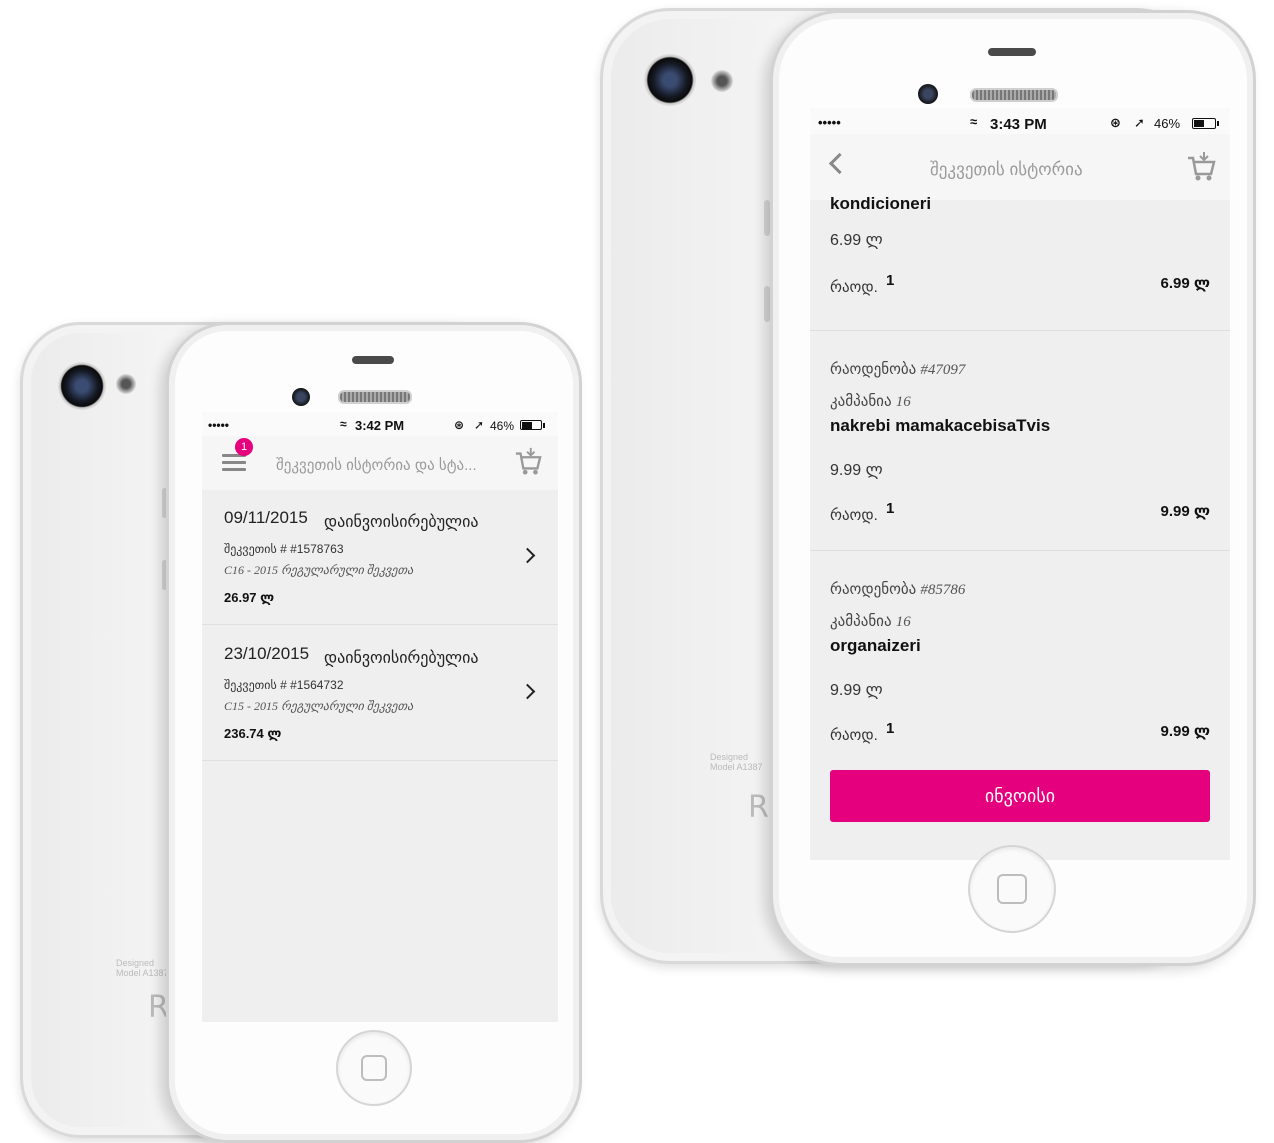  What do you see at coordinates (374, 1068) in the screenshot?
I see `left-home-button` at bounding box center [374, 1068].